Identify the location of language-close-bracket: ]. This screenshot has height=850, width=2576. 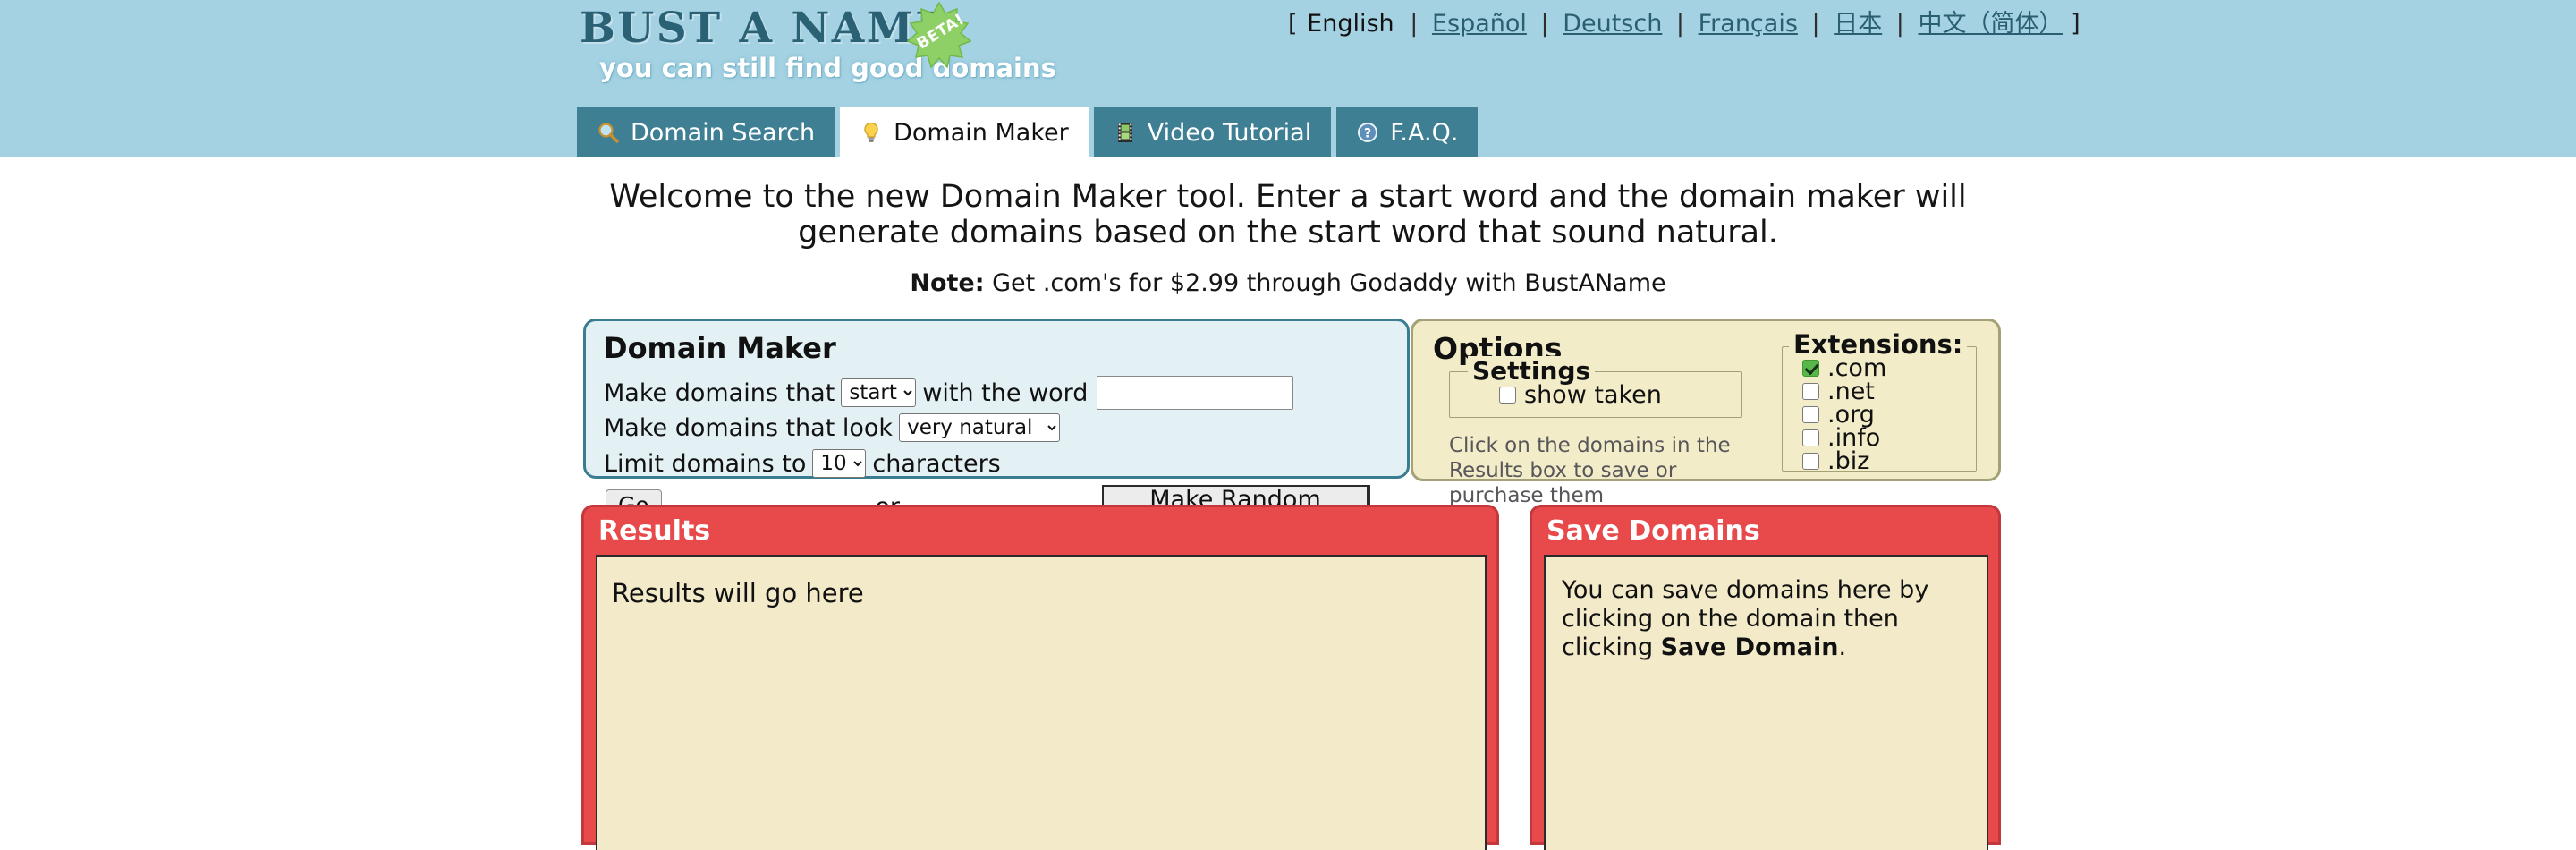
(2075, 24).